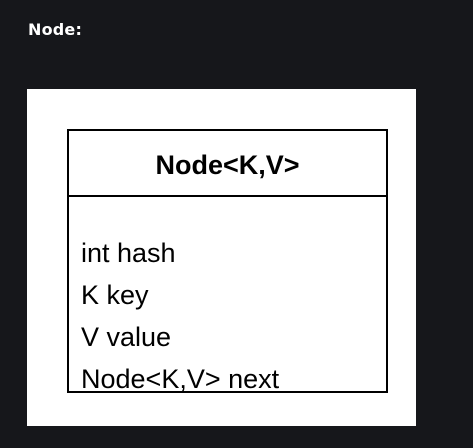 This screenshot has width=473, height=448. Describe the element at coordinates (55, 29) in the screenshot. I see `section-heading: Node:` at that location.